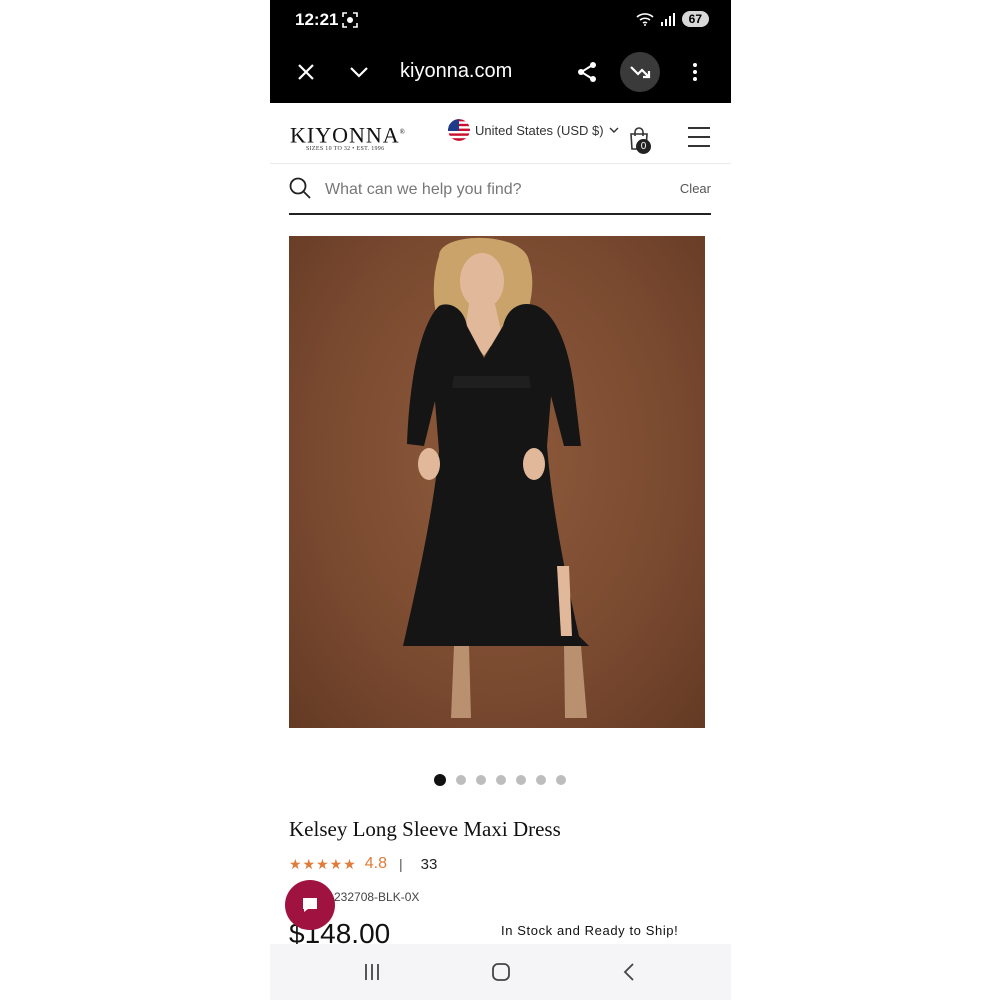 This screenshot has width=1000, height=1000. Describe the element at coordinates (643, 146) in the screenshot. I see `cart-count-badge: 0` at that location.